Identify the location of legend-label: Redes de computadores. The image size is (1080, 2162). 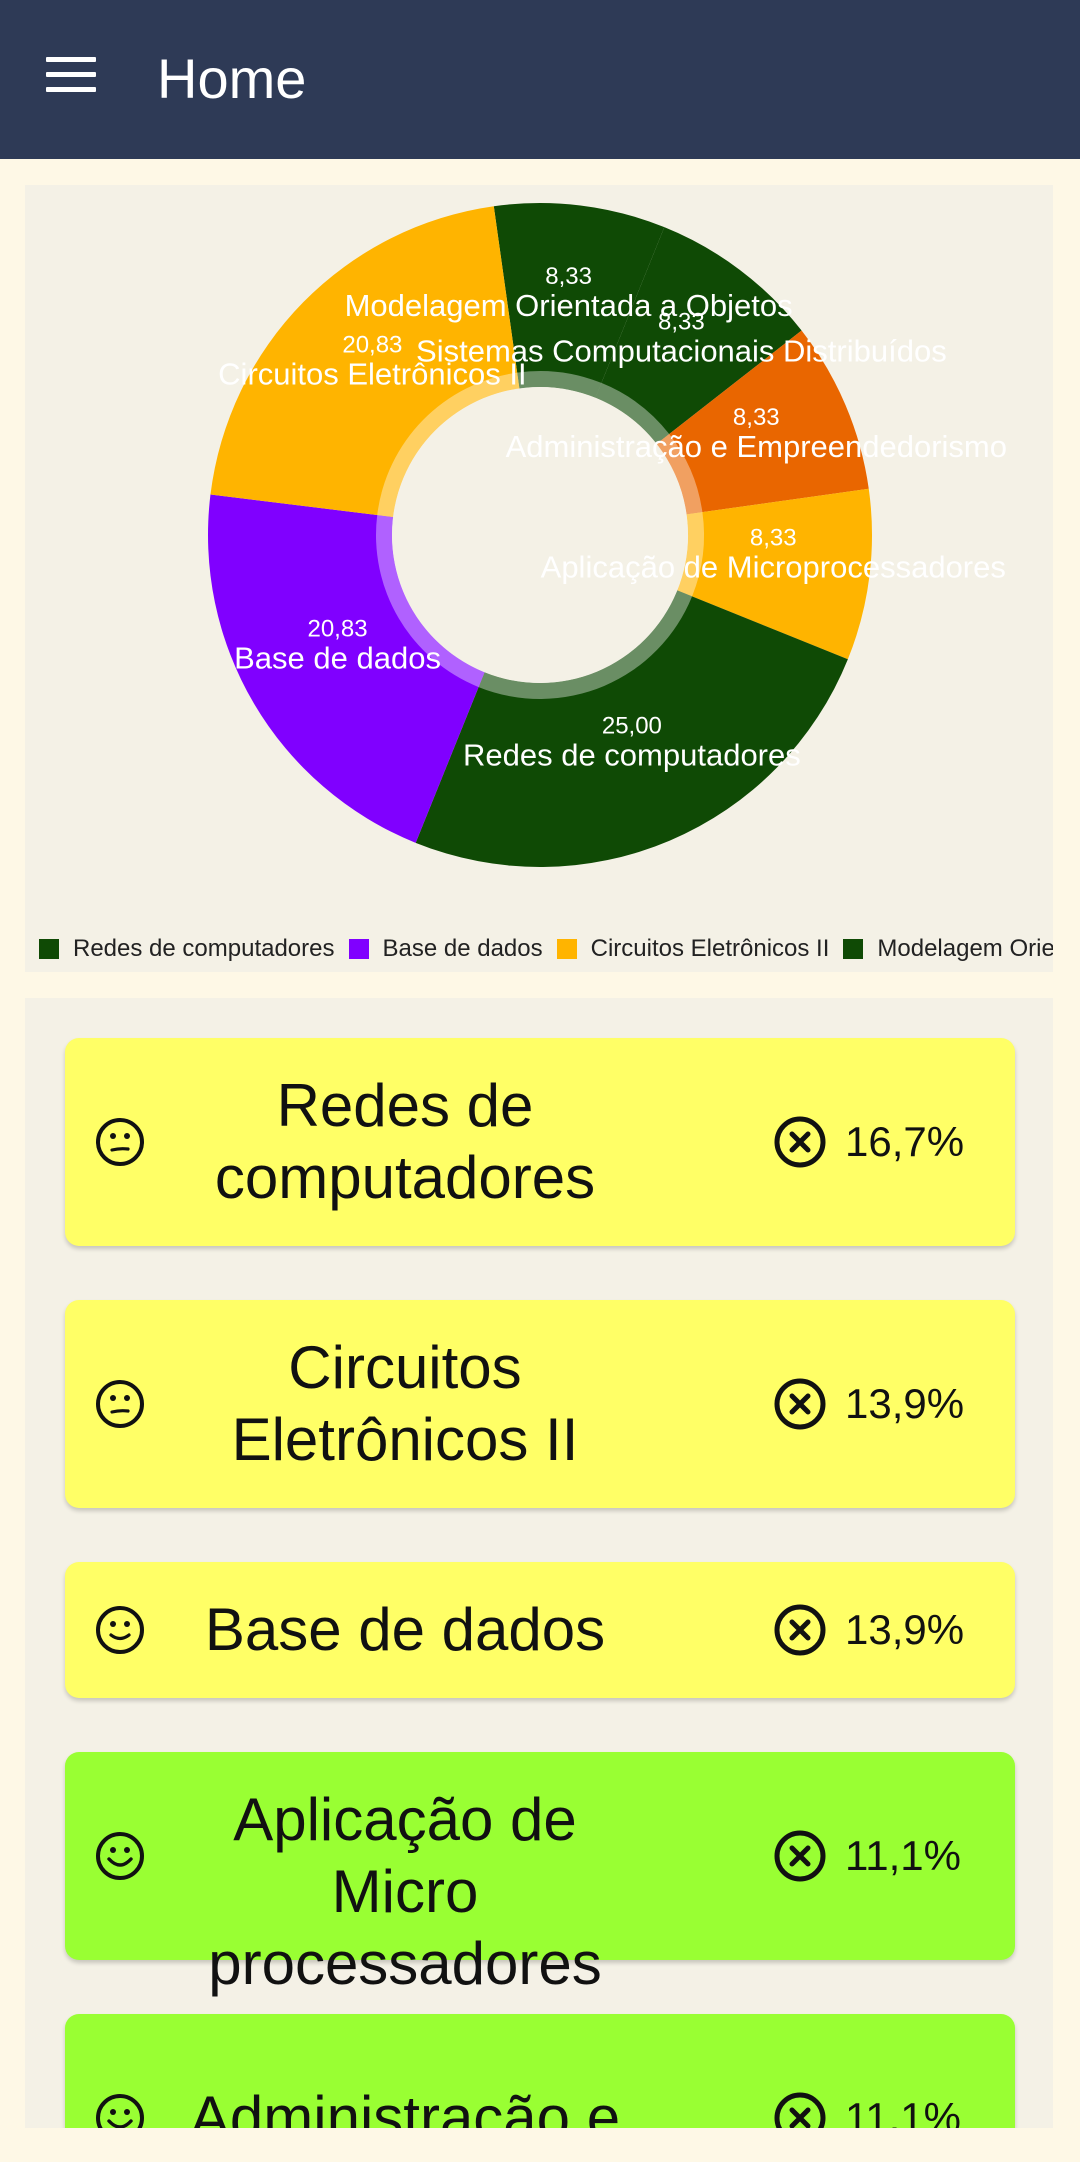
(204, 948).